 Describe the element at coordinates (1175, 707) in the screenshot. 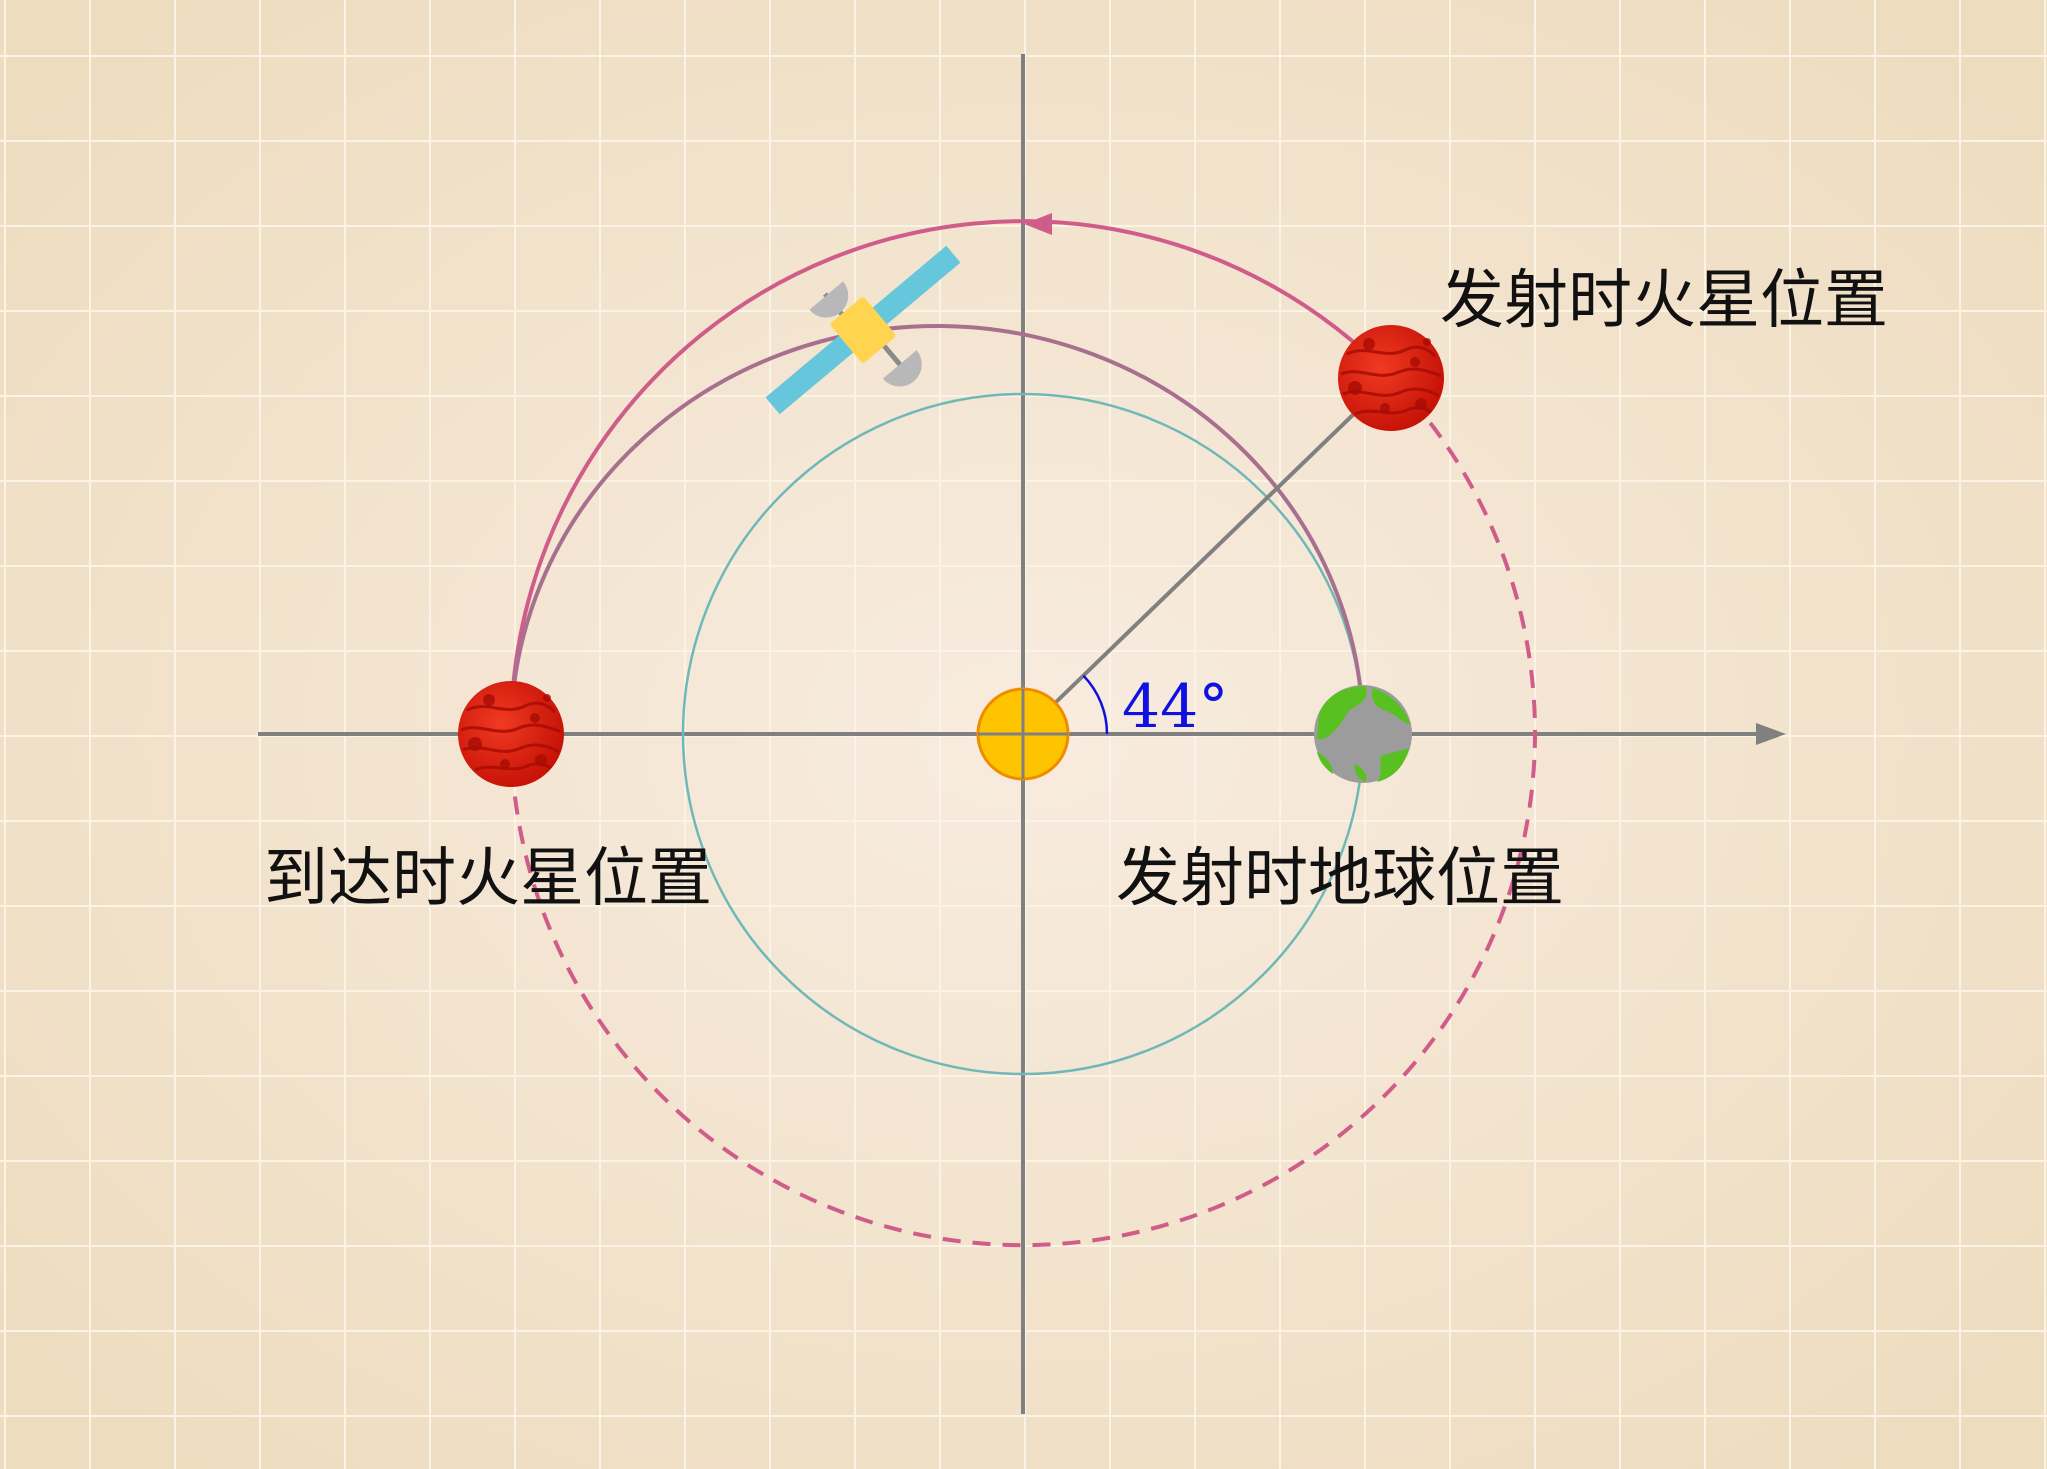

I see `angle-label: 44°` at that location.